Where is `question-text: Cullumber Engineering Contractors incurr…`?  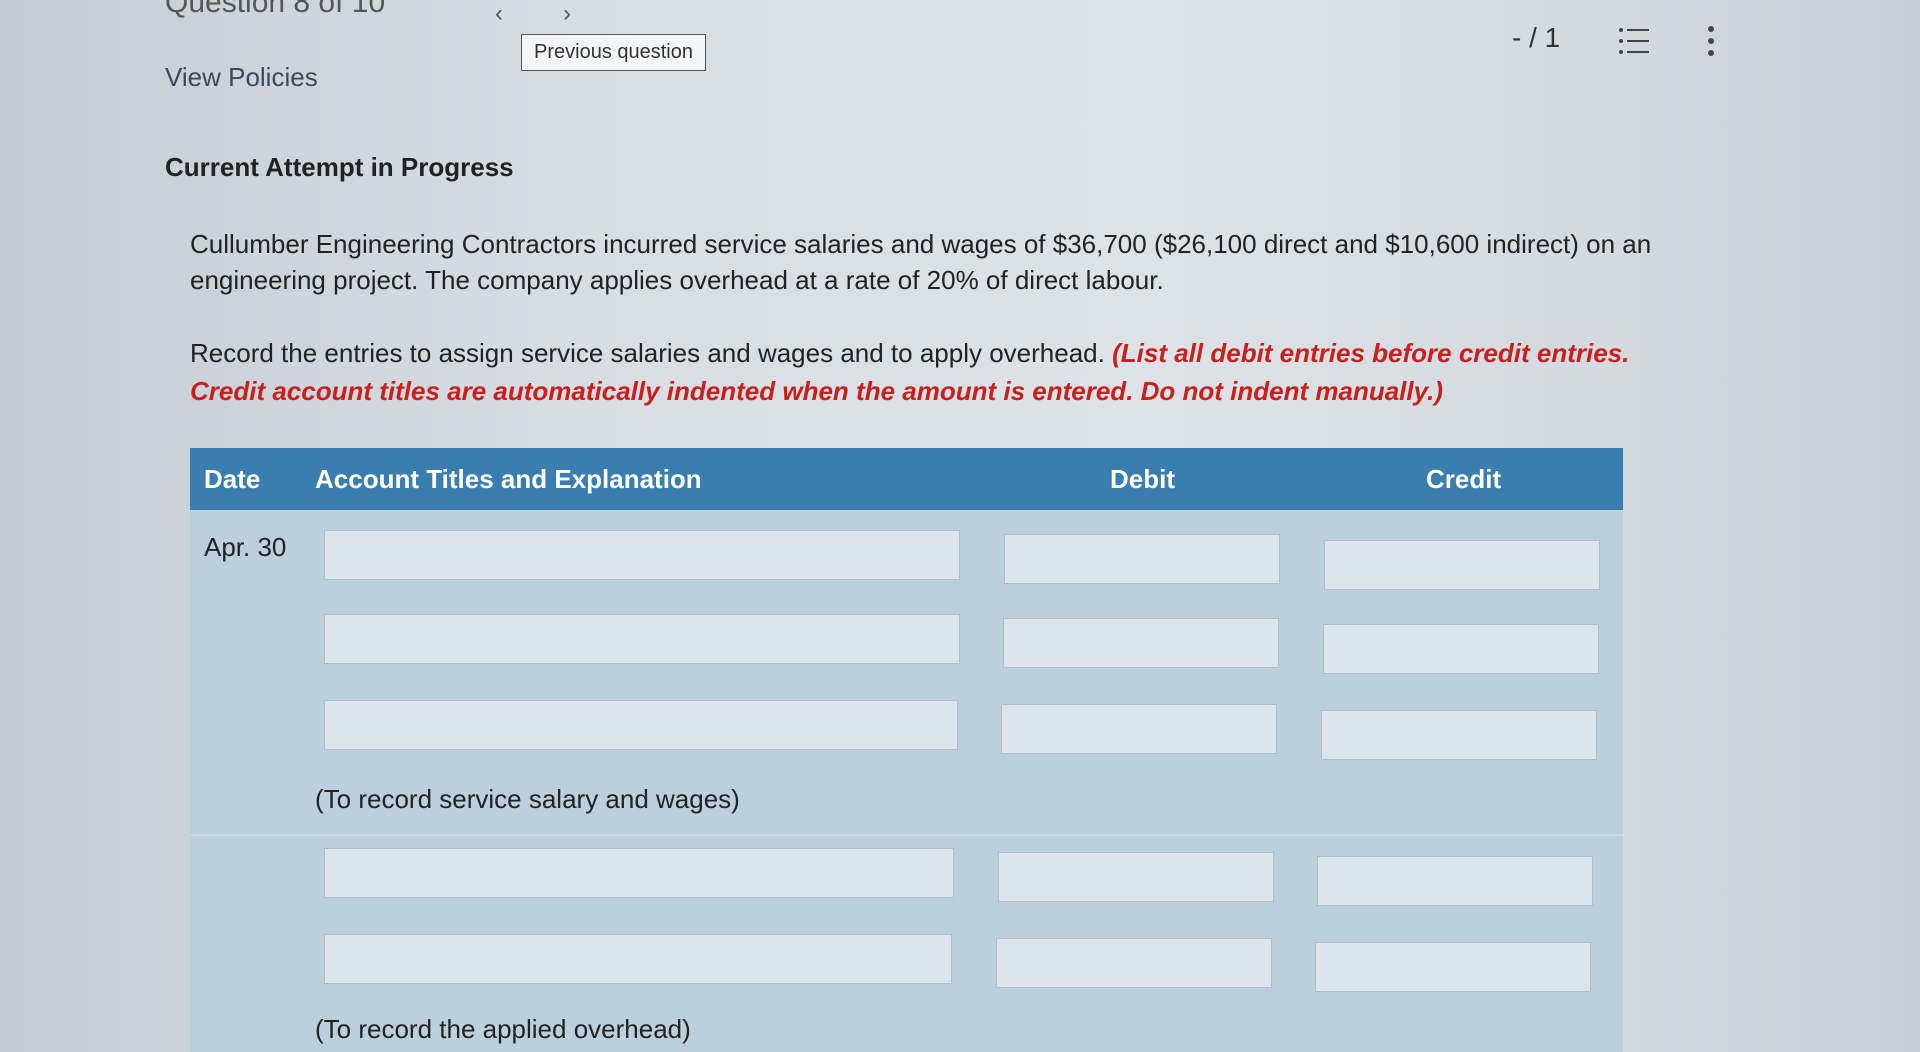 question-text: Cullumber Engineering Contractors incurr… is located at coordinates (921, 262).